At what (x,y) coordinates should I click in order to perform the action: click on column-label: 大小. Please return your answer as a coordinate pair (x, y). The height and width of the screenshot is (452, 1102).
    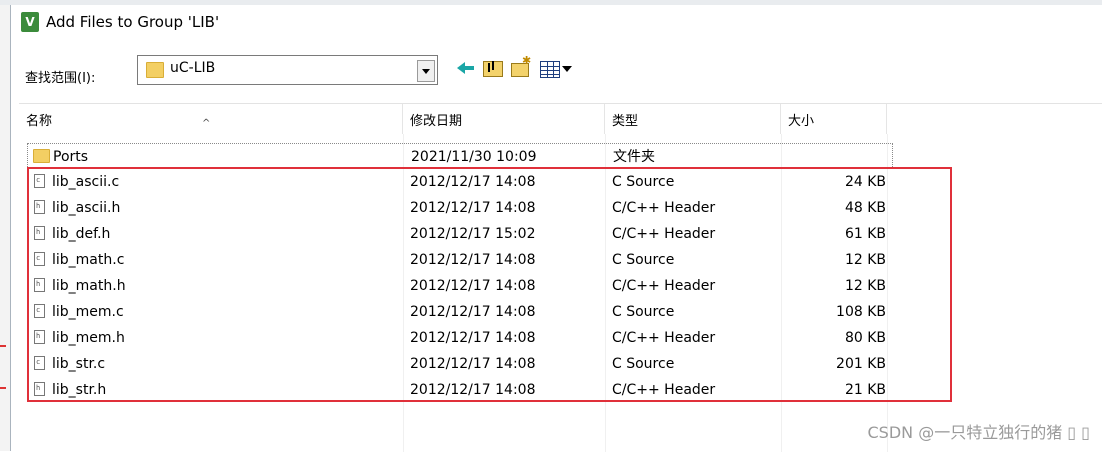
    Looking at the image, I should click on (801, 121).